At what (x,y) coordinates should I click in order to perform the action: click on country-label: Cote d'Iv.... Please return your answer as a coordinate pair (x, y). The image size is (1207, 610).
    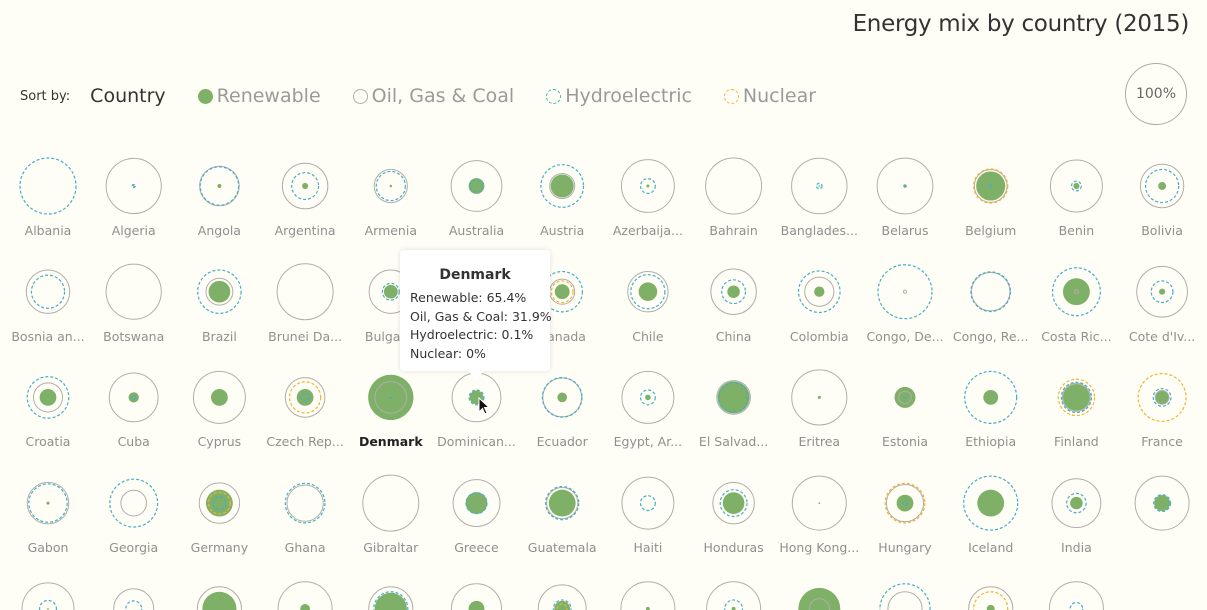
    Looking at the image, I should click on (1162, 336).